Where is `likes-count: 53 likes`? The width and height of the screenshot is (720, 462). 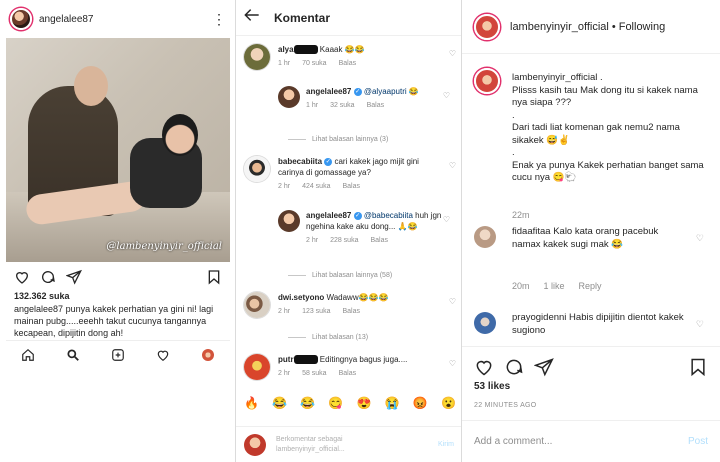 likes-count: 53 likes is located at coordinates (492, 386).